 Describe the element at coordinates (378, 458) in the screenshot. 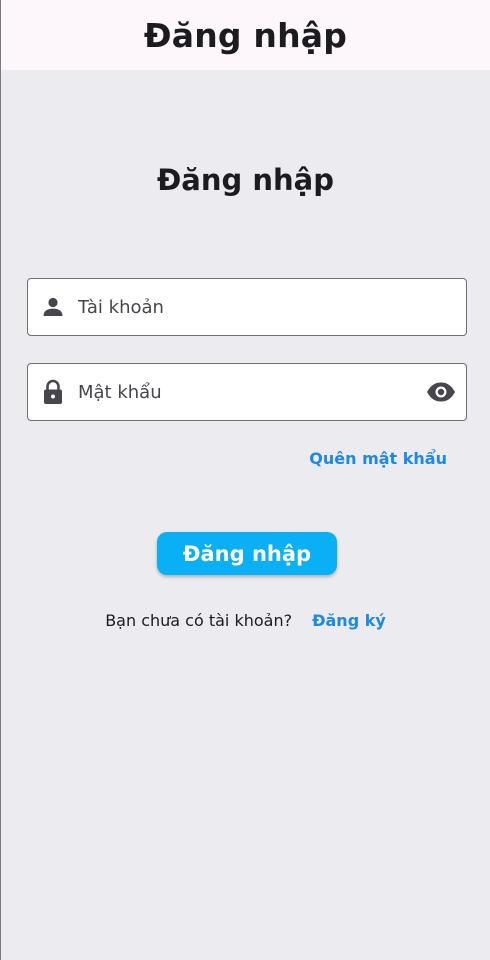

I see `forgot-password-link: Quên mật khẩu` at that location.